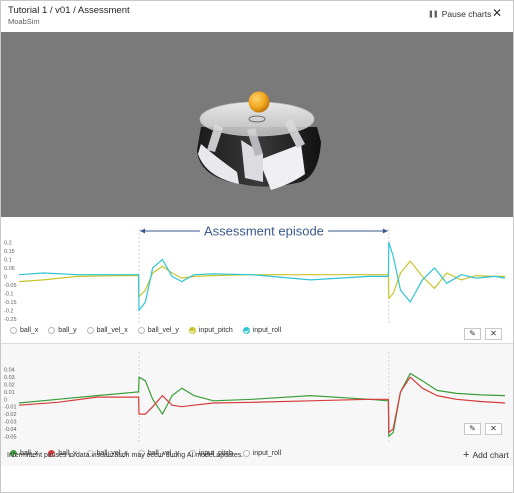 The width and height of the screenshot is (514, 493). Describe the element at coordinates (385, 231) in the screenshot. I see `arrowhead-right` at that location.